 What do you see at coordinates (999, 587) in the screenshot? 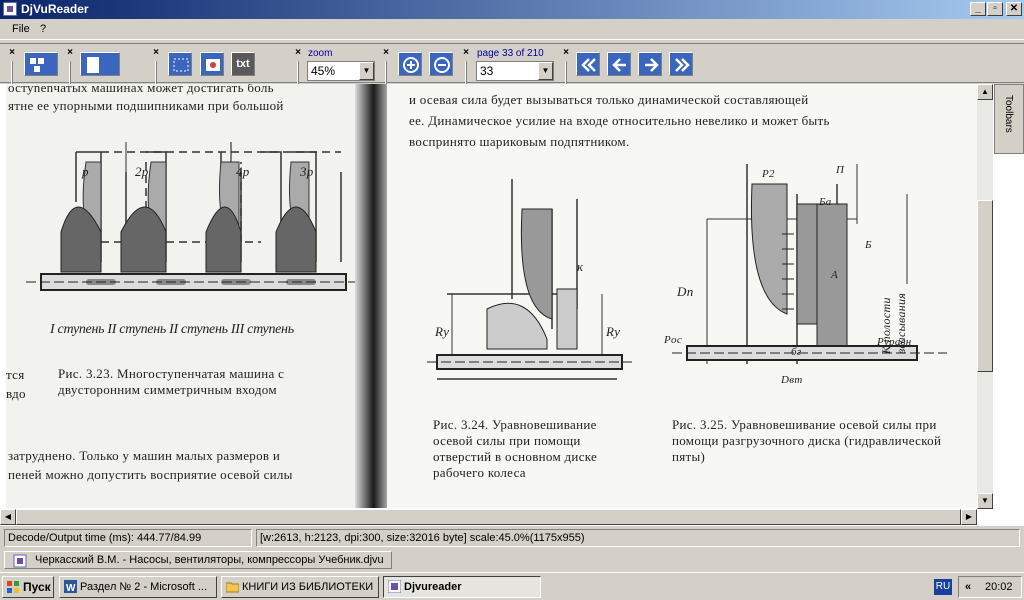
I see `clock: 20:02` at bounding box center [999, 587].